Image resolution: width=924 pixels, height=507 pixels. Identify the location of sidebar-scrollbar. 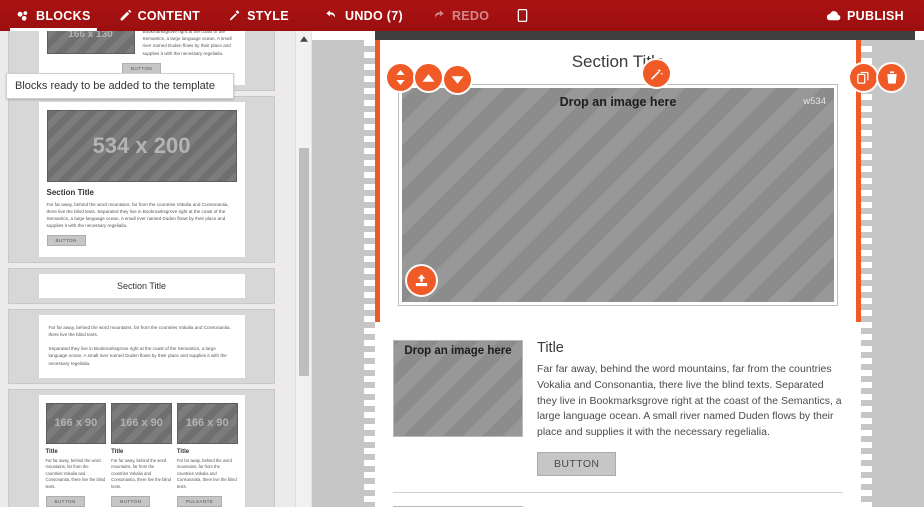
(303, 269).